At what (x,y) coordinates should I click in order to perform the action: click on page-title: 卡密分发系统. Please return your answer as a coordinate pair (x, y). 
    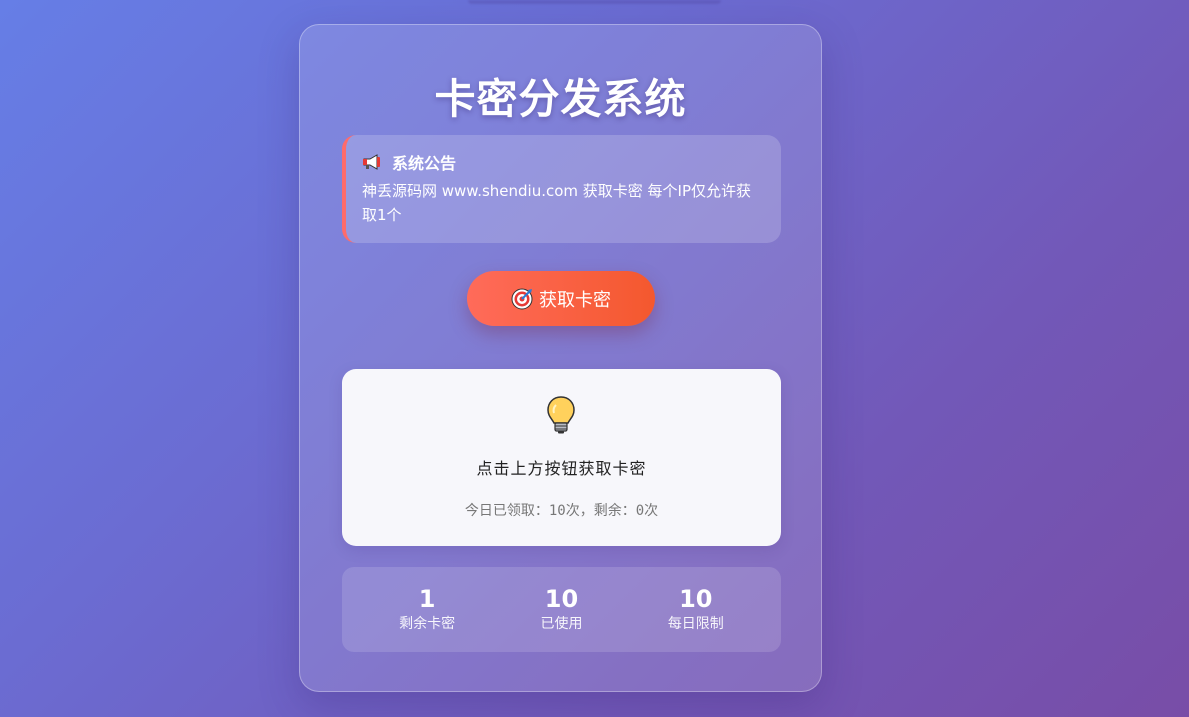
    Looking at the image, I should click on (560, 99).